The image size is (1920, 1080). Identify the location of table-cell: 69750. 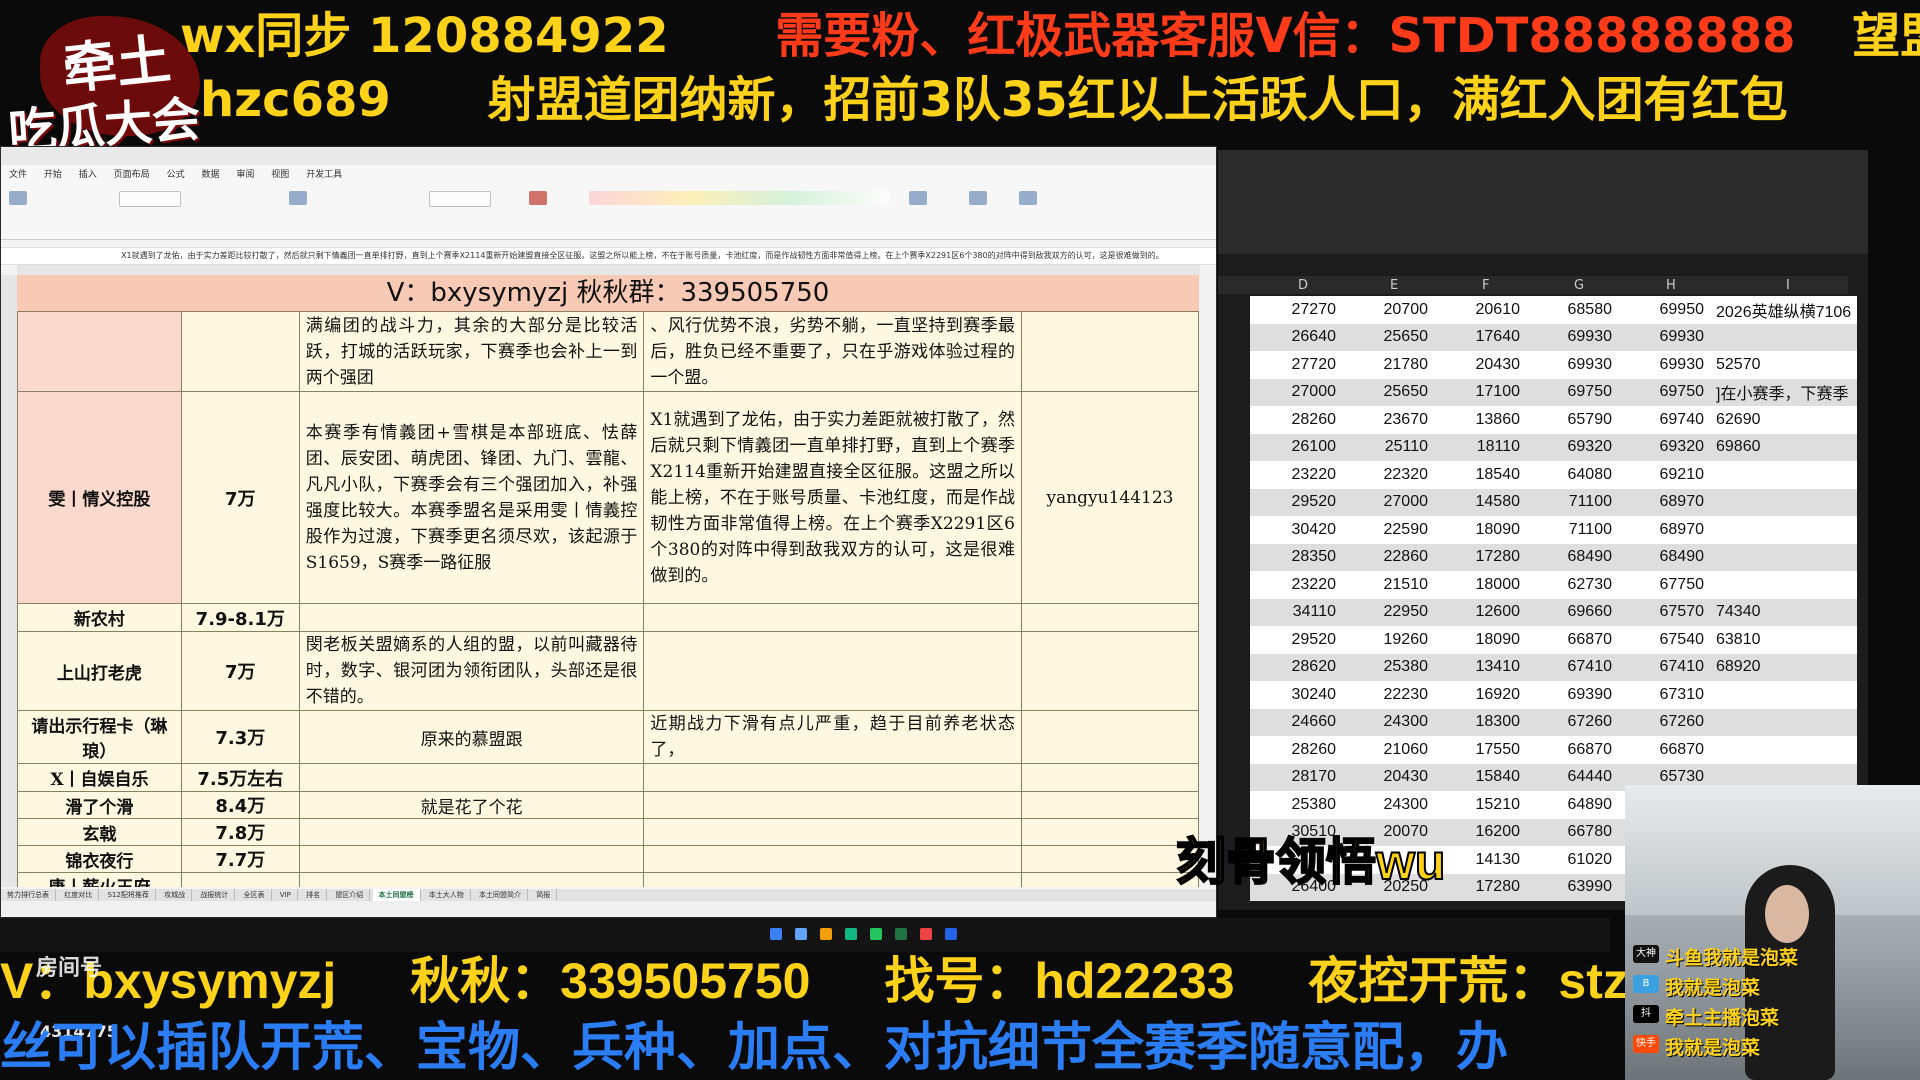
(1664, 392).